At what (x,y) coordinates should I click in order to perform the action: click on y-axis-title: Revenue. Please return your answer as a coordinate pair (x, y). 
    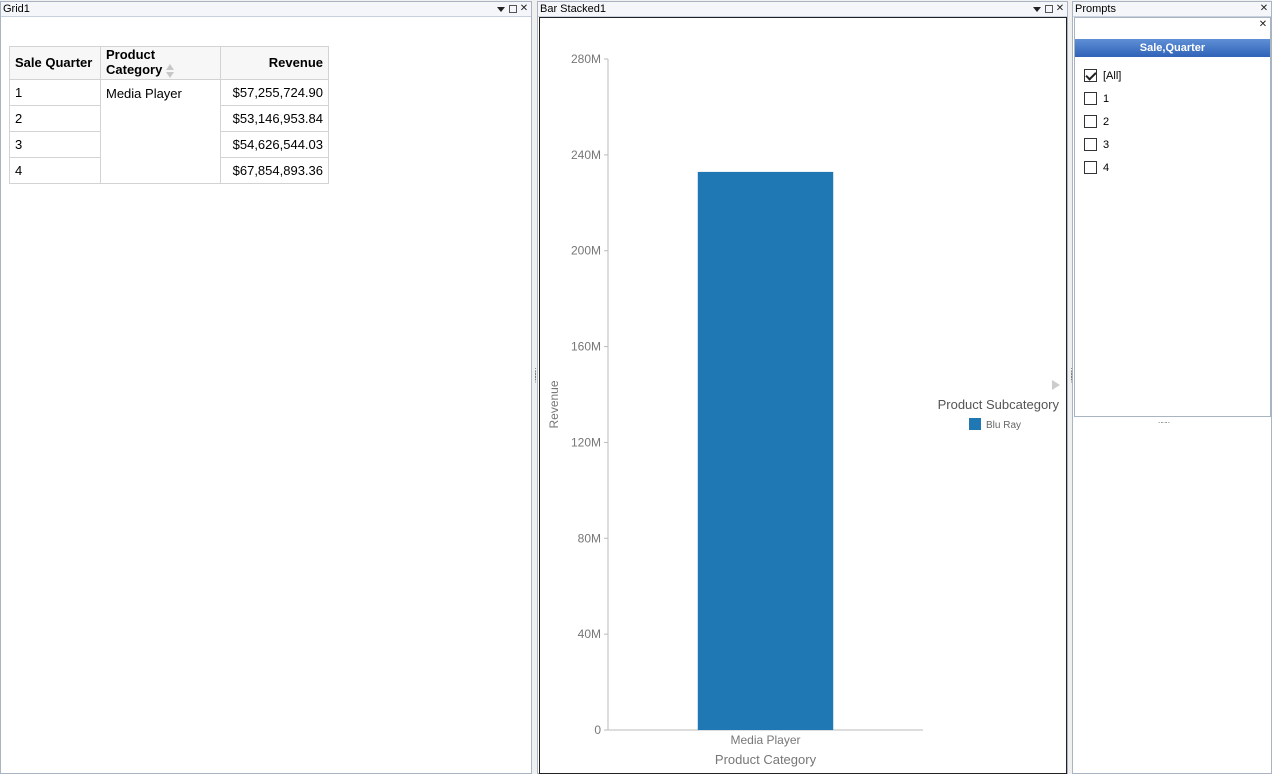
    Looking at the image, I should click on (554, 404).